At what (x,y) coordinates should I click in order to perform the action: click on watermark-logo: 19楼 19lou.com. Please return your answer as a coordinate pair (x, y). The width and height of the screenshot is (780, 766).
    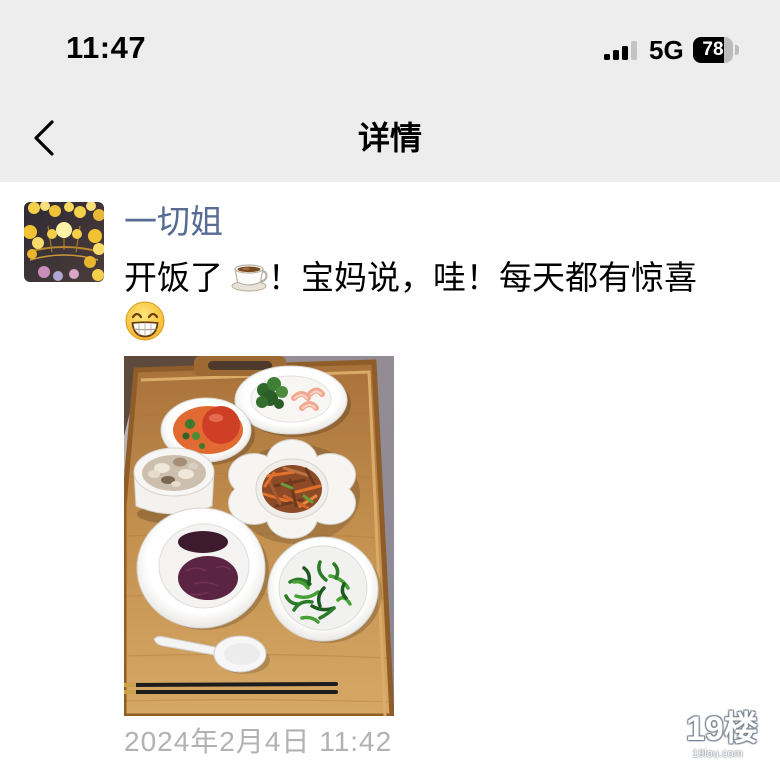
    Looking at the image, I should click on (724, 737).